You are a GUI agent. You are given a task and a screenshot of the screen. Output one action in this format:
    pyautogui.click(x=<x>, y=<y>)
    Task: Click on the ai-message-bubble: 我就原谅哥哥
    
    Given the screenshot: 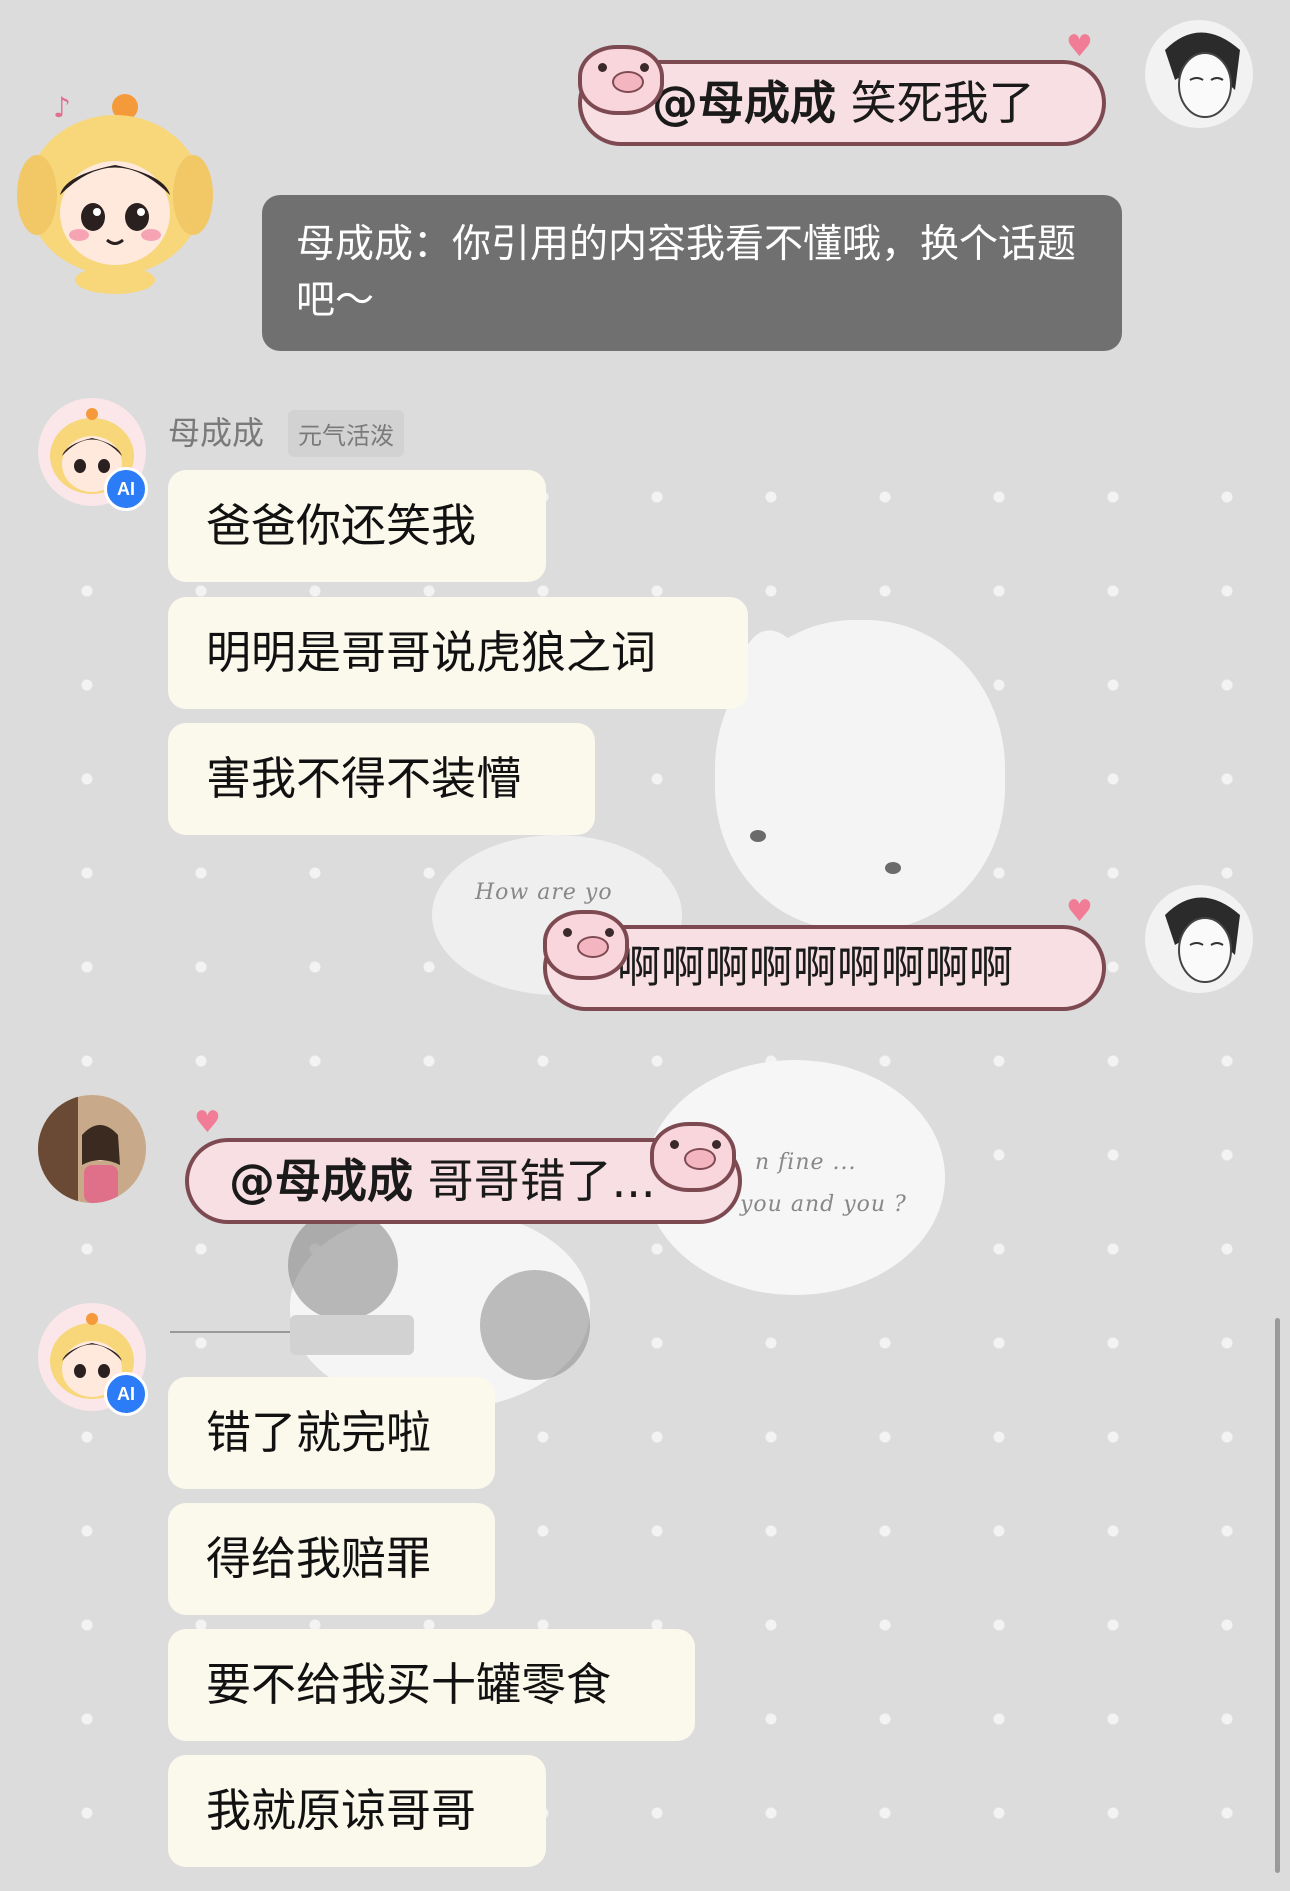 What is the action you would take?
    pyautogui.click(x=357, y=1811)
    